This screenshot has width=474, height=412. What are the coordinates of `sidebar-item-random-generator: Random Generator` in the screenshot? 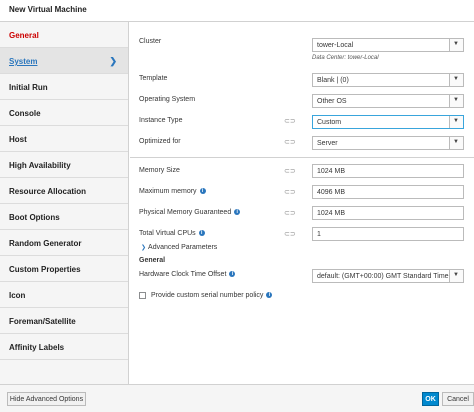 It's located at (64, 243).